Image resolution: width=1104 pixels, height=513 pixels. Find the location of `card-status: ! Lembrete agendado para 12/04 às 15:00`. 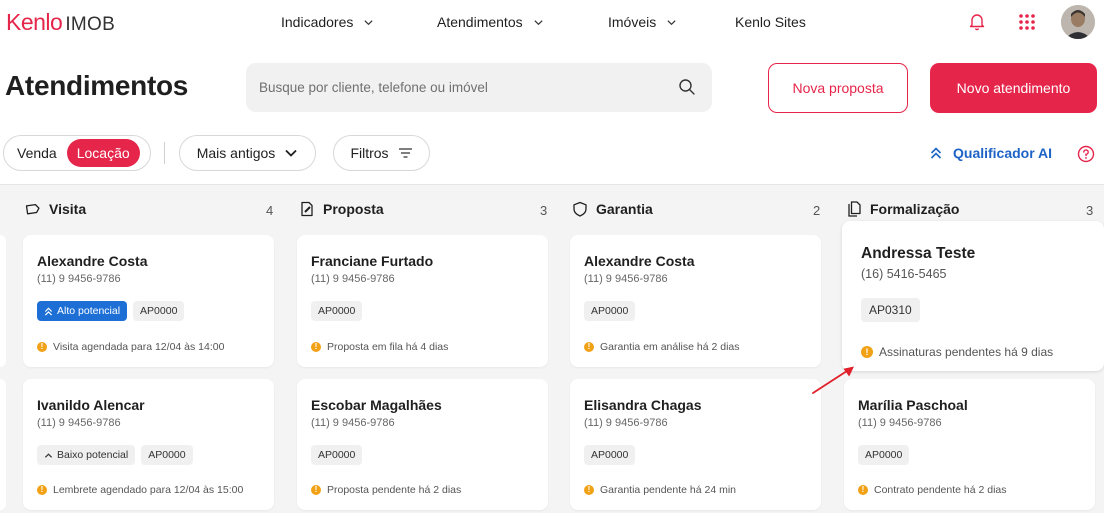

card-status: ! Lembrete agendado para 12/04 às 15:00 is located at coordinates (140, 490).